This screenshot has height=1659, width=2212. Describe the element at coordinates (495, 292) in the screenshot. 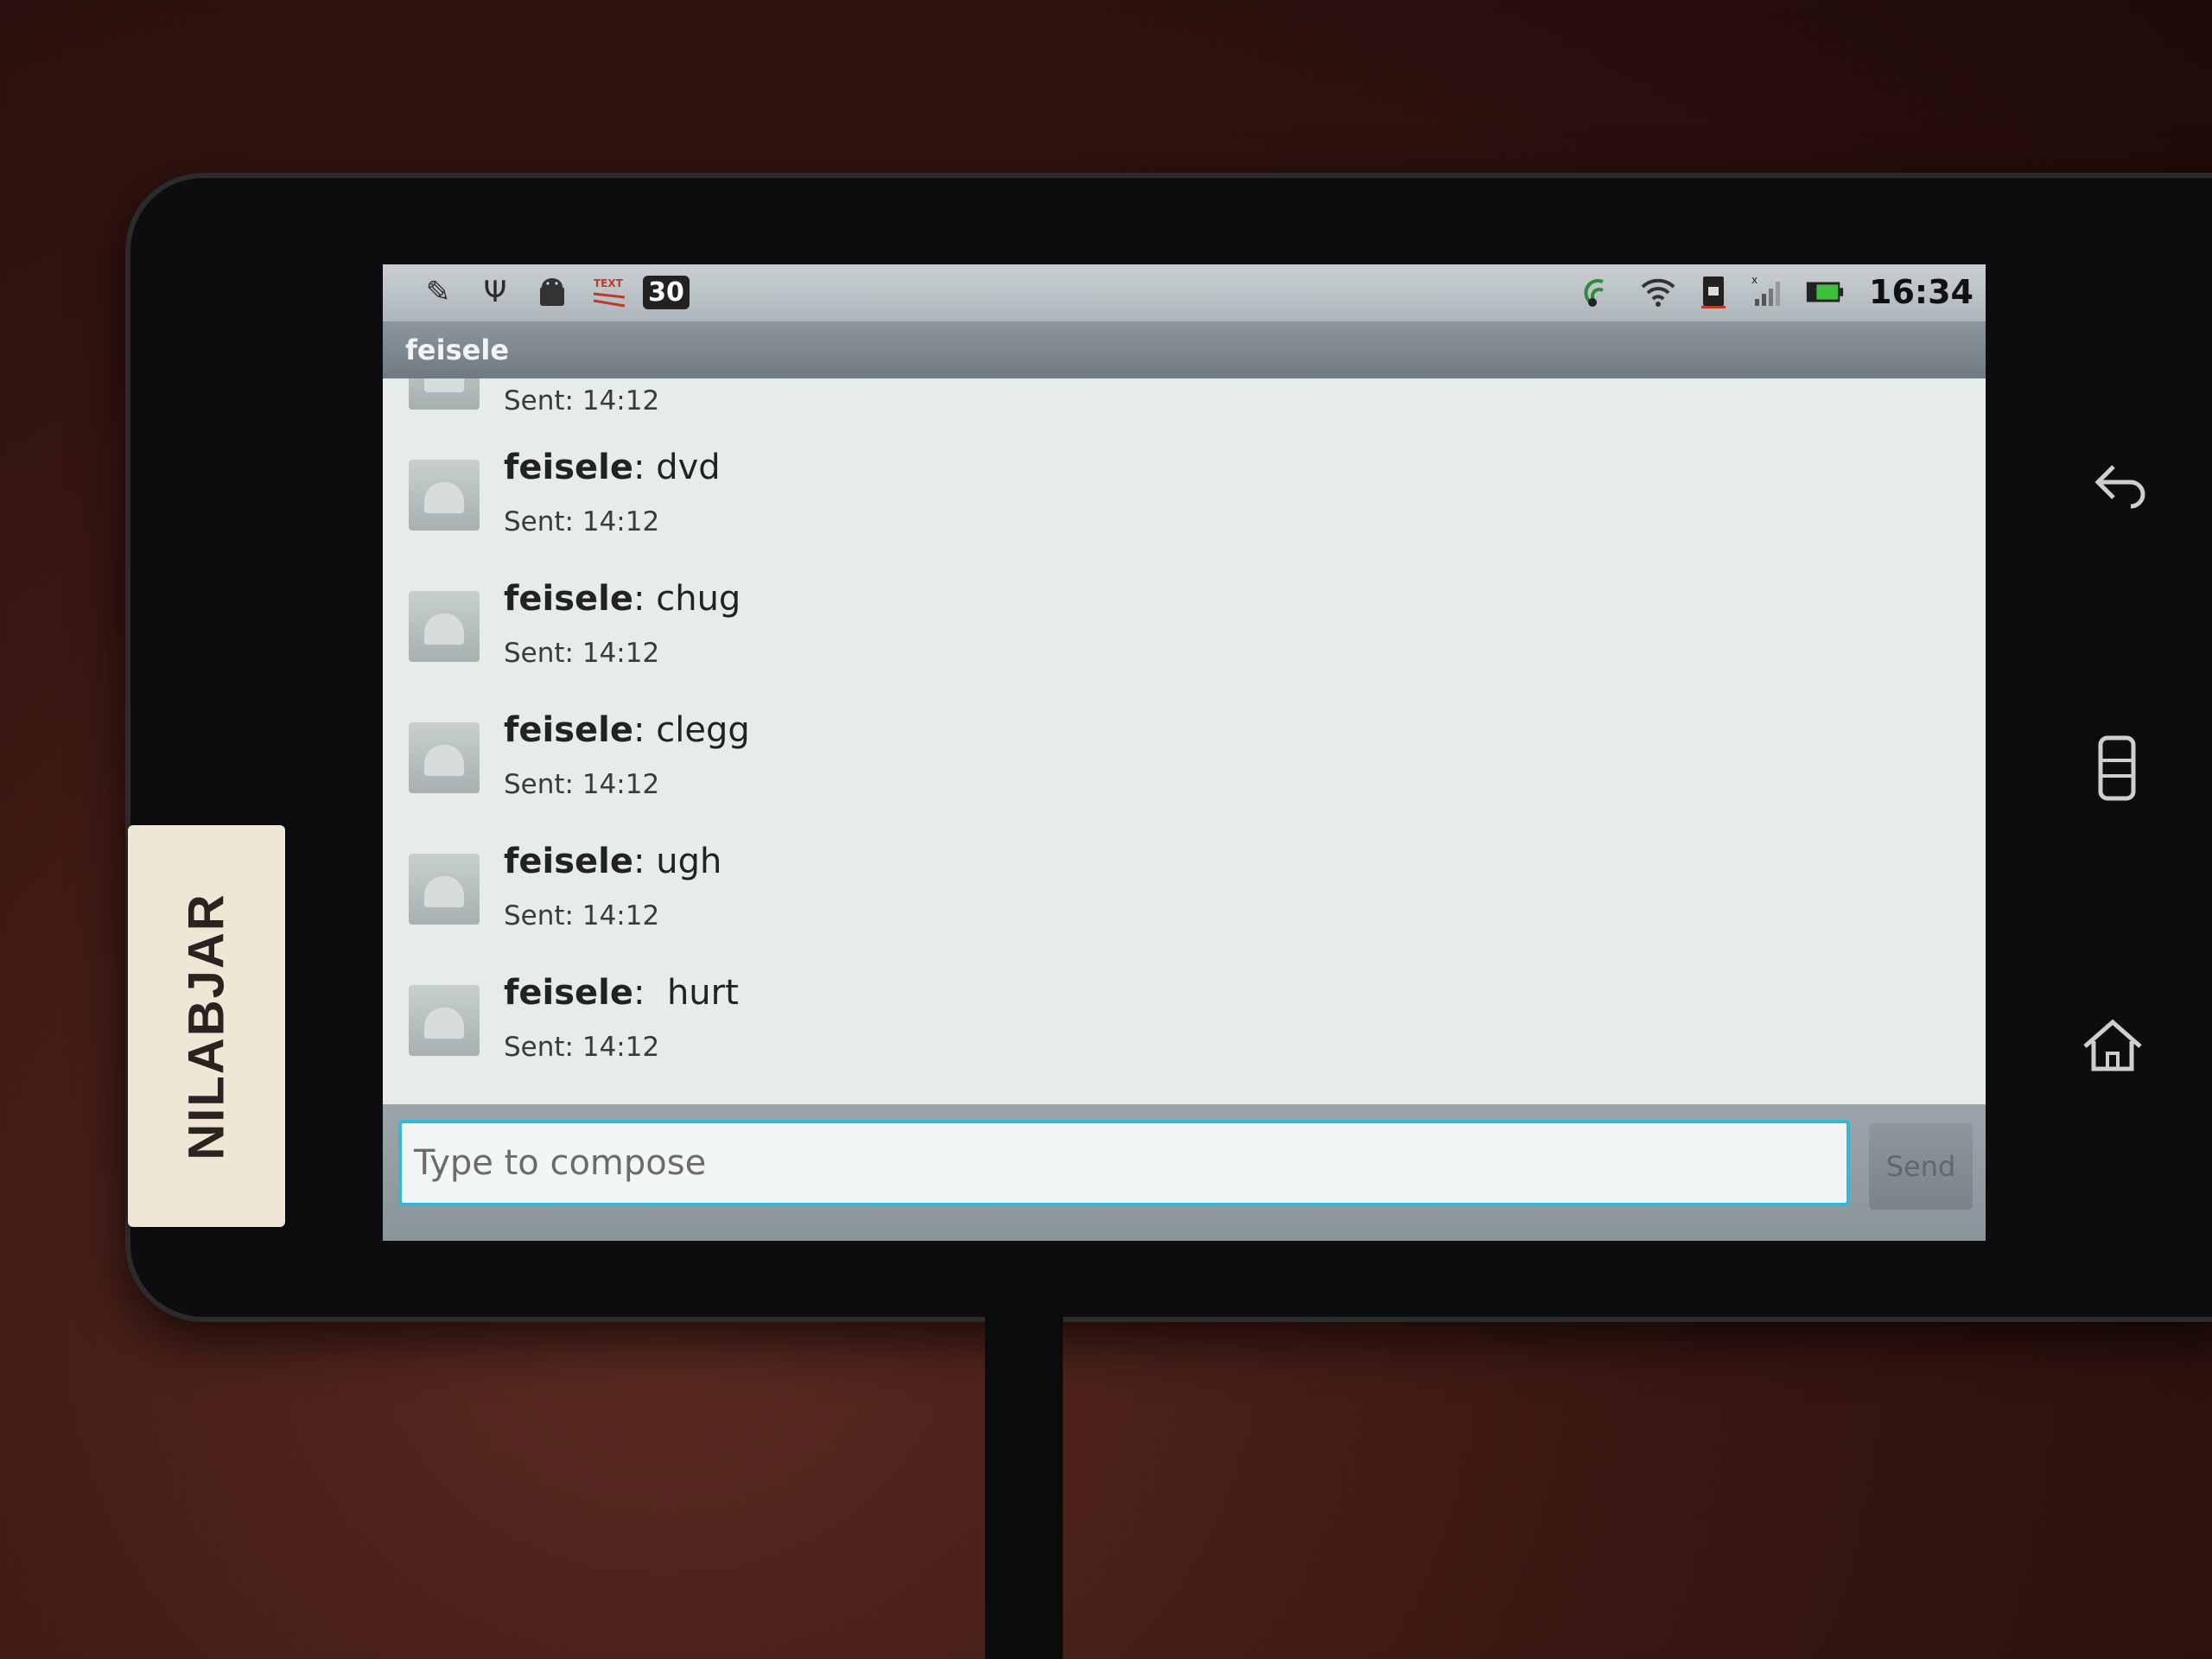

I see `usb-icon: Ψ` at that location.